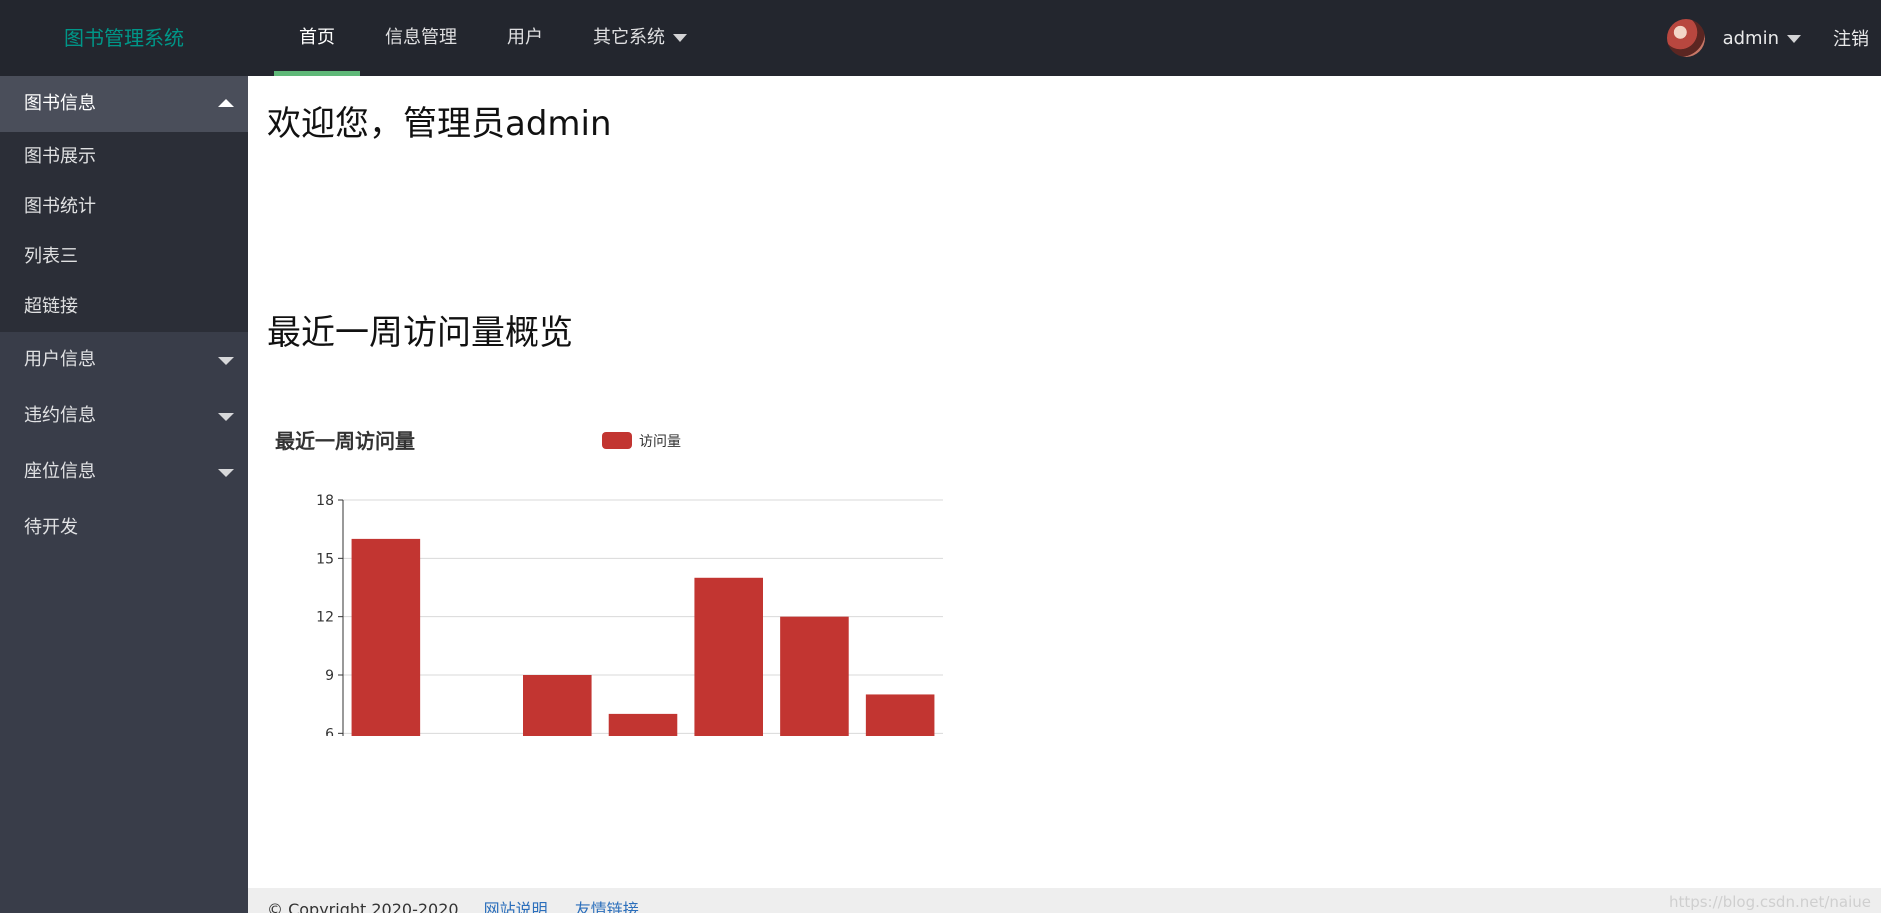  Describe the element at coordinates (363, 906) in the screenshot. I see `footer-copyright: © Copyright 2020-2020` at that location.